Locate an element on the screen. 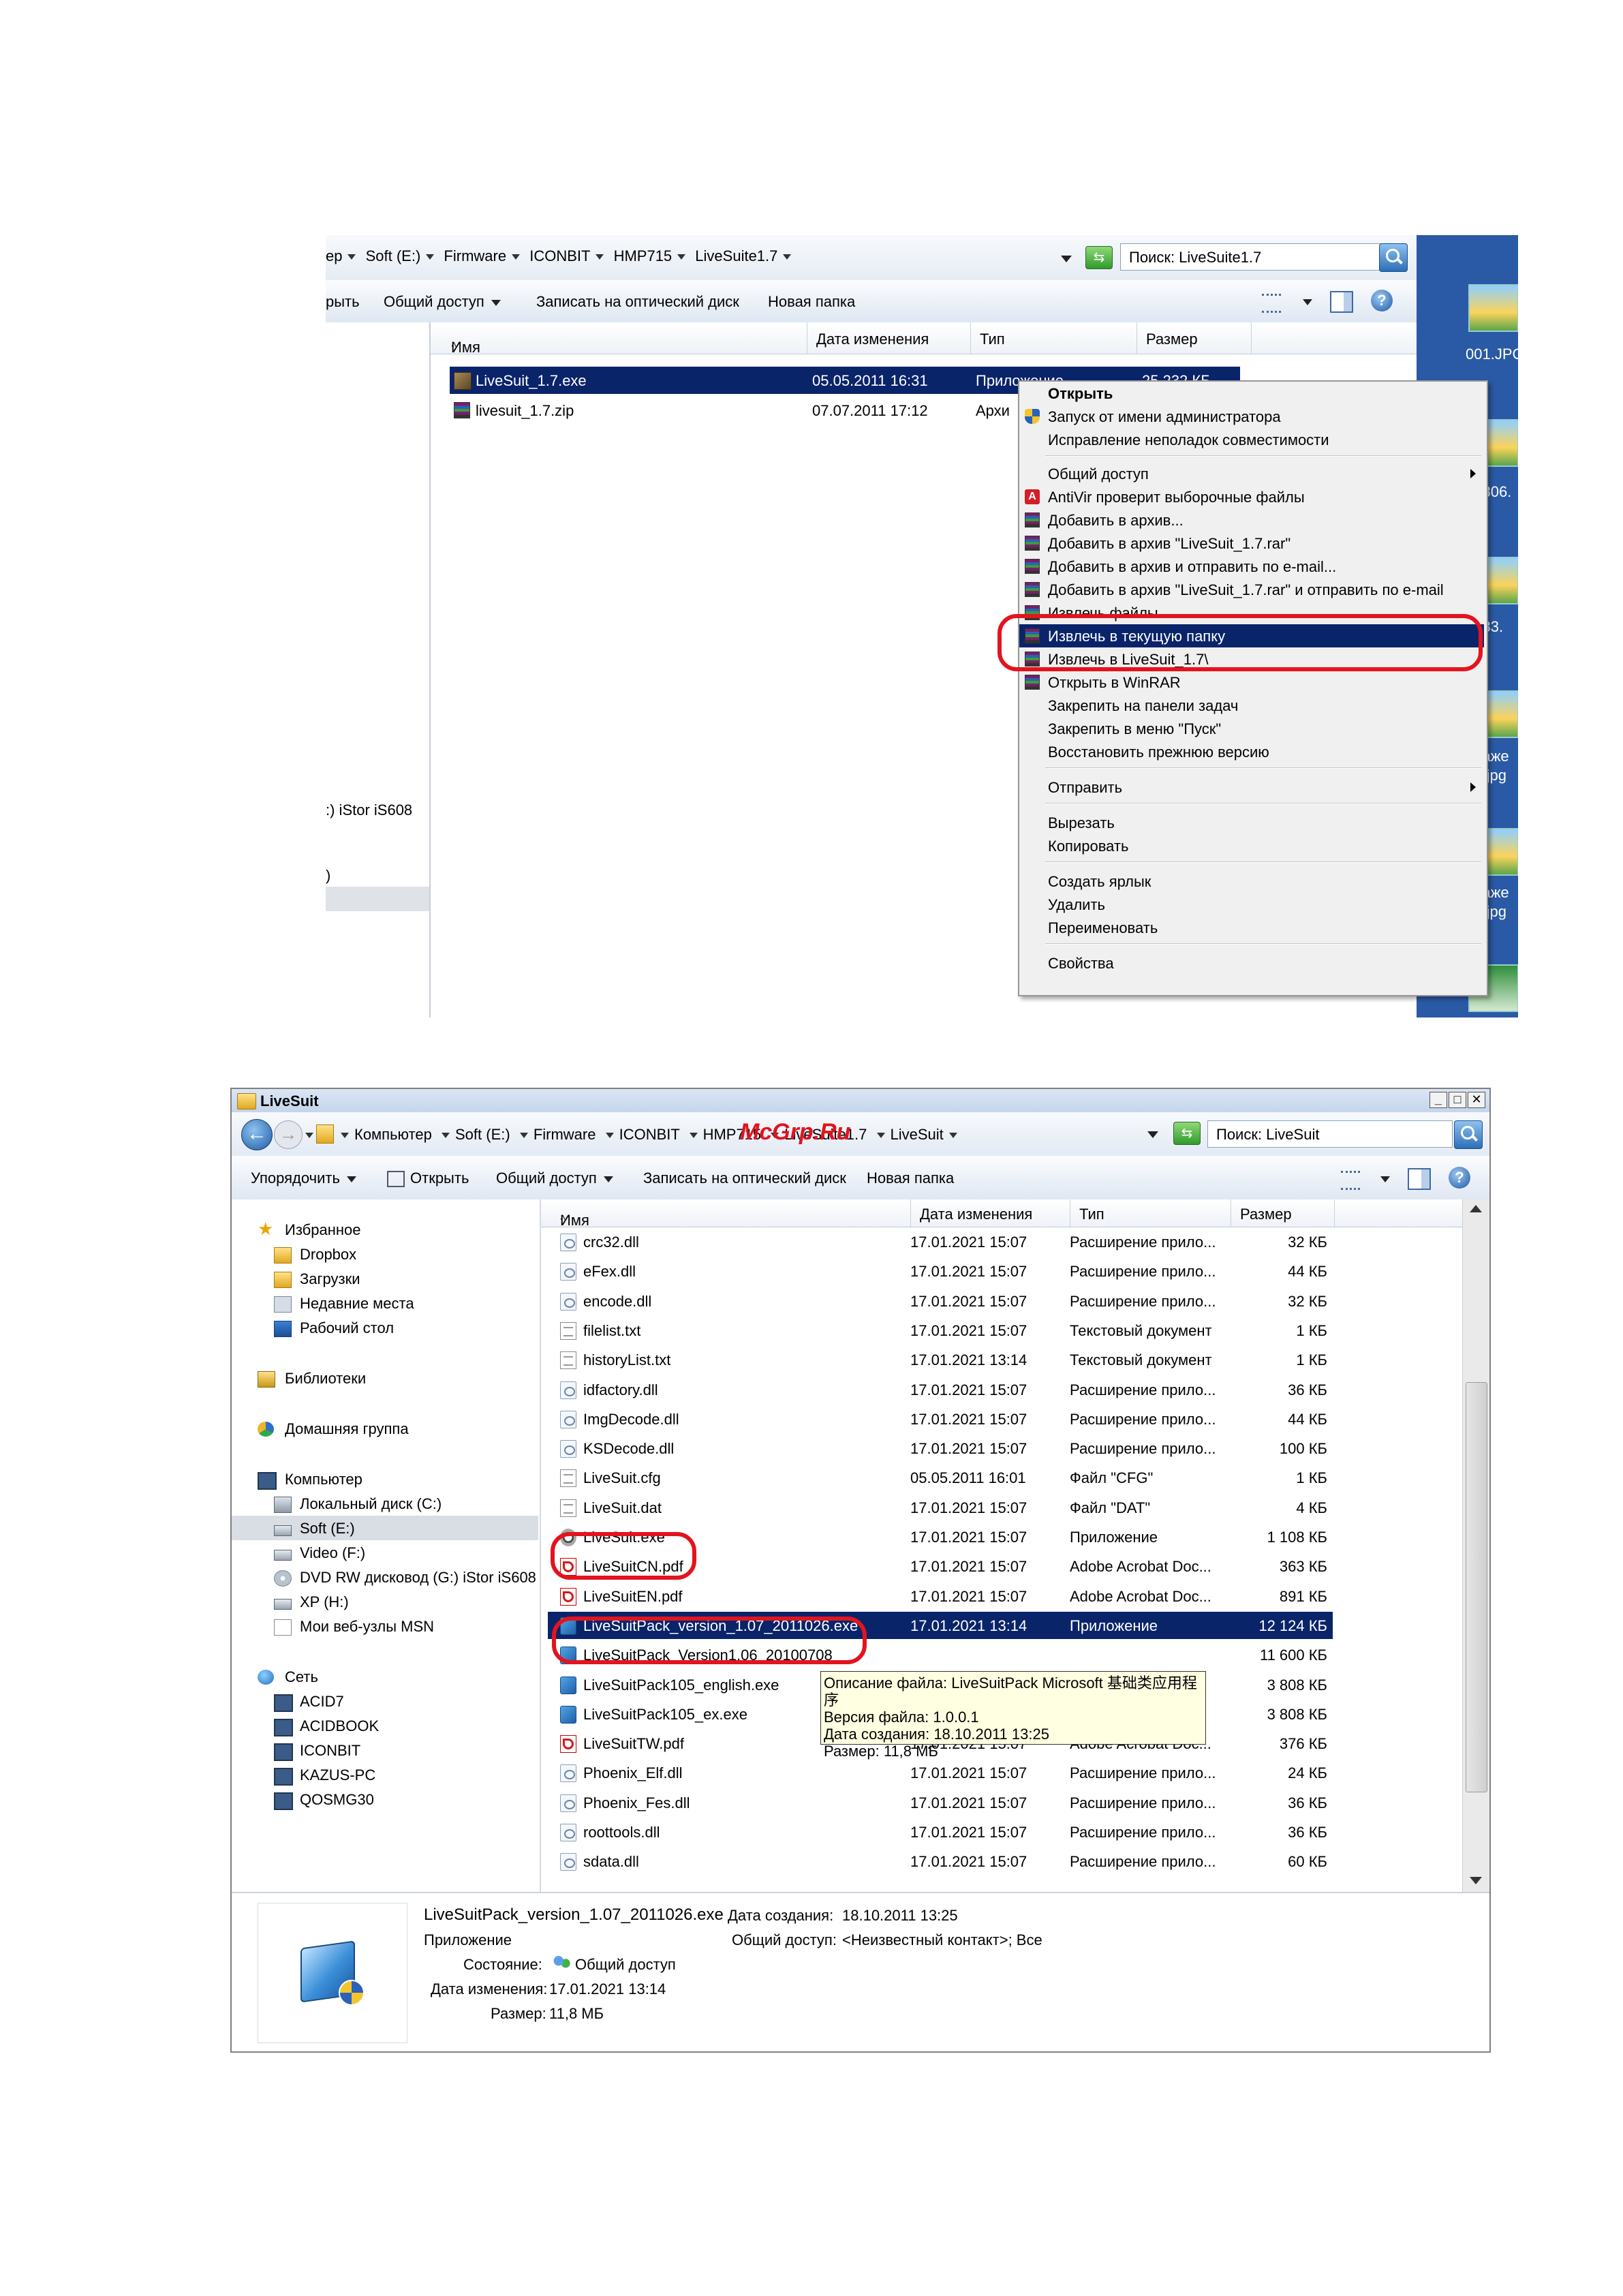  menu-item-add-rar: Добавить в архив "LiveSuit_1.7.rar" is located at coordinates (1251, 543).